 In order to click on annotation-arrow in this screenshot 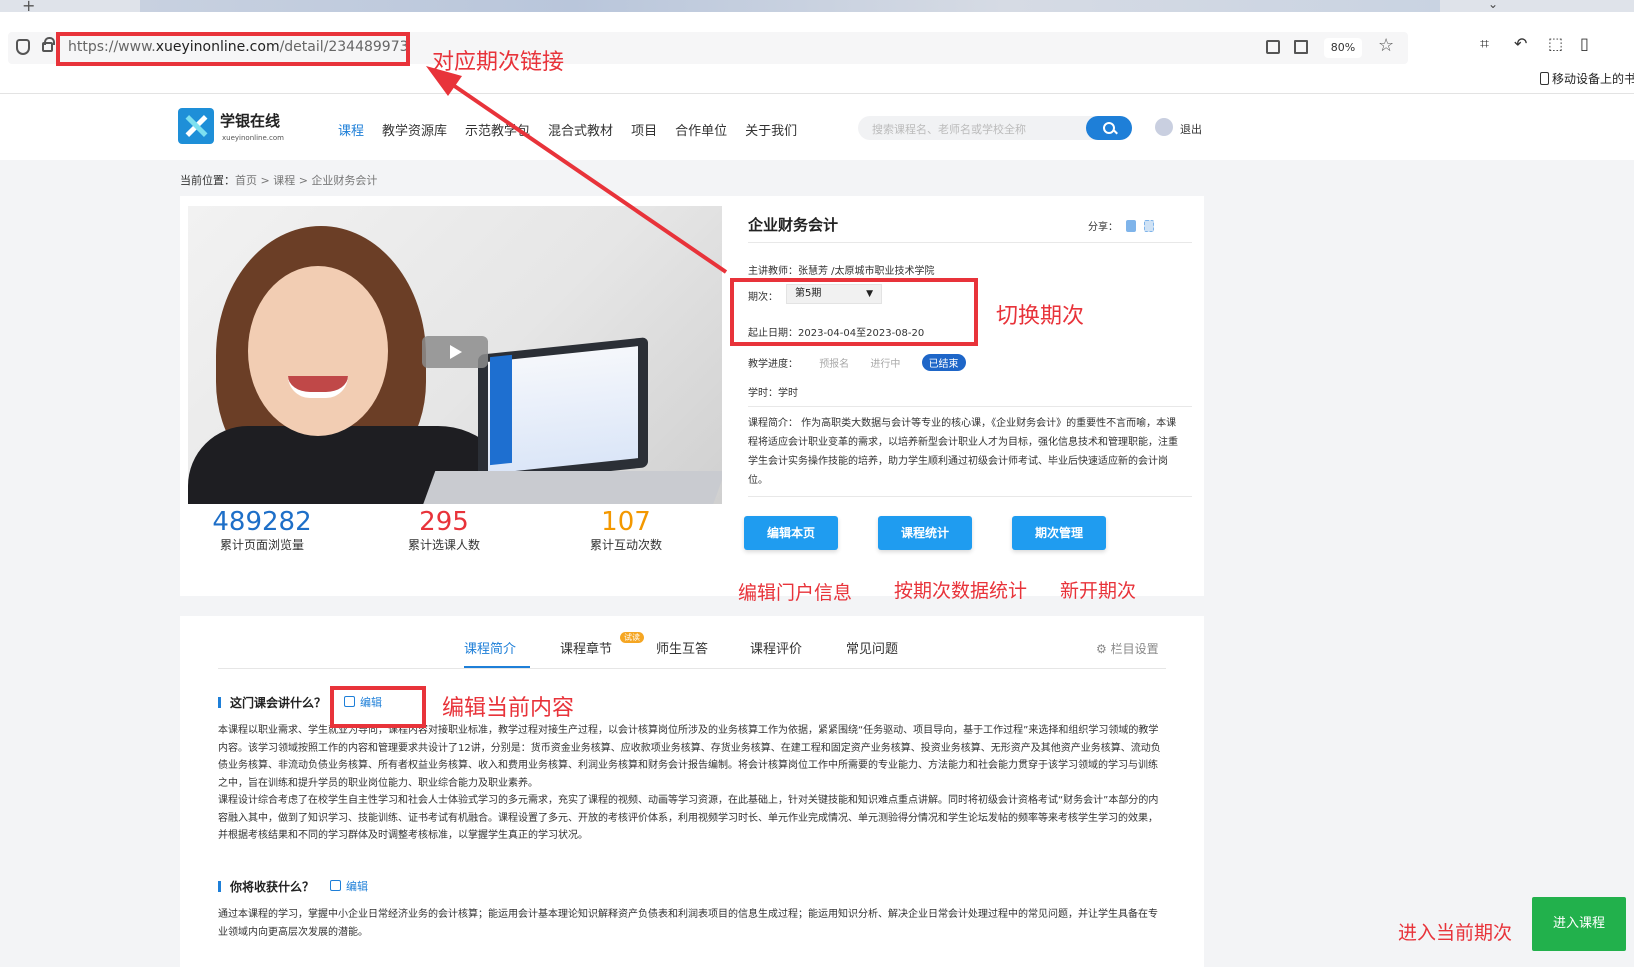, I will do `click(577, 170)`.